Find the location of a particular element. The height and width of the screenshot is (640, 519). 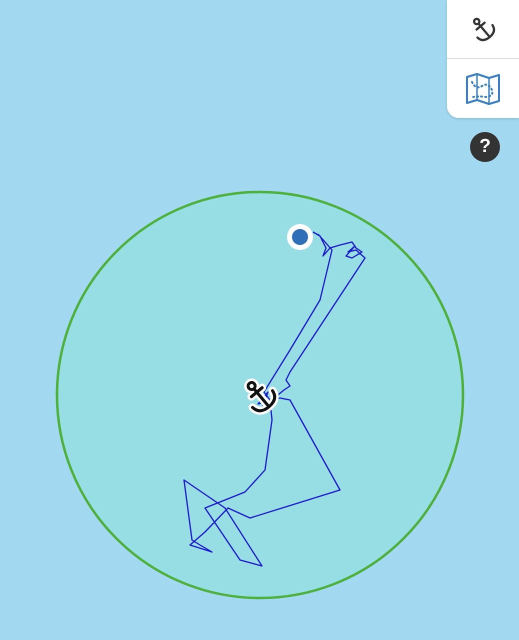

map-button is located at coordinates (483, 88).